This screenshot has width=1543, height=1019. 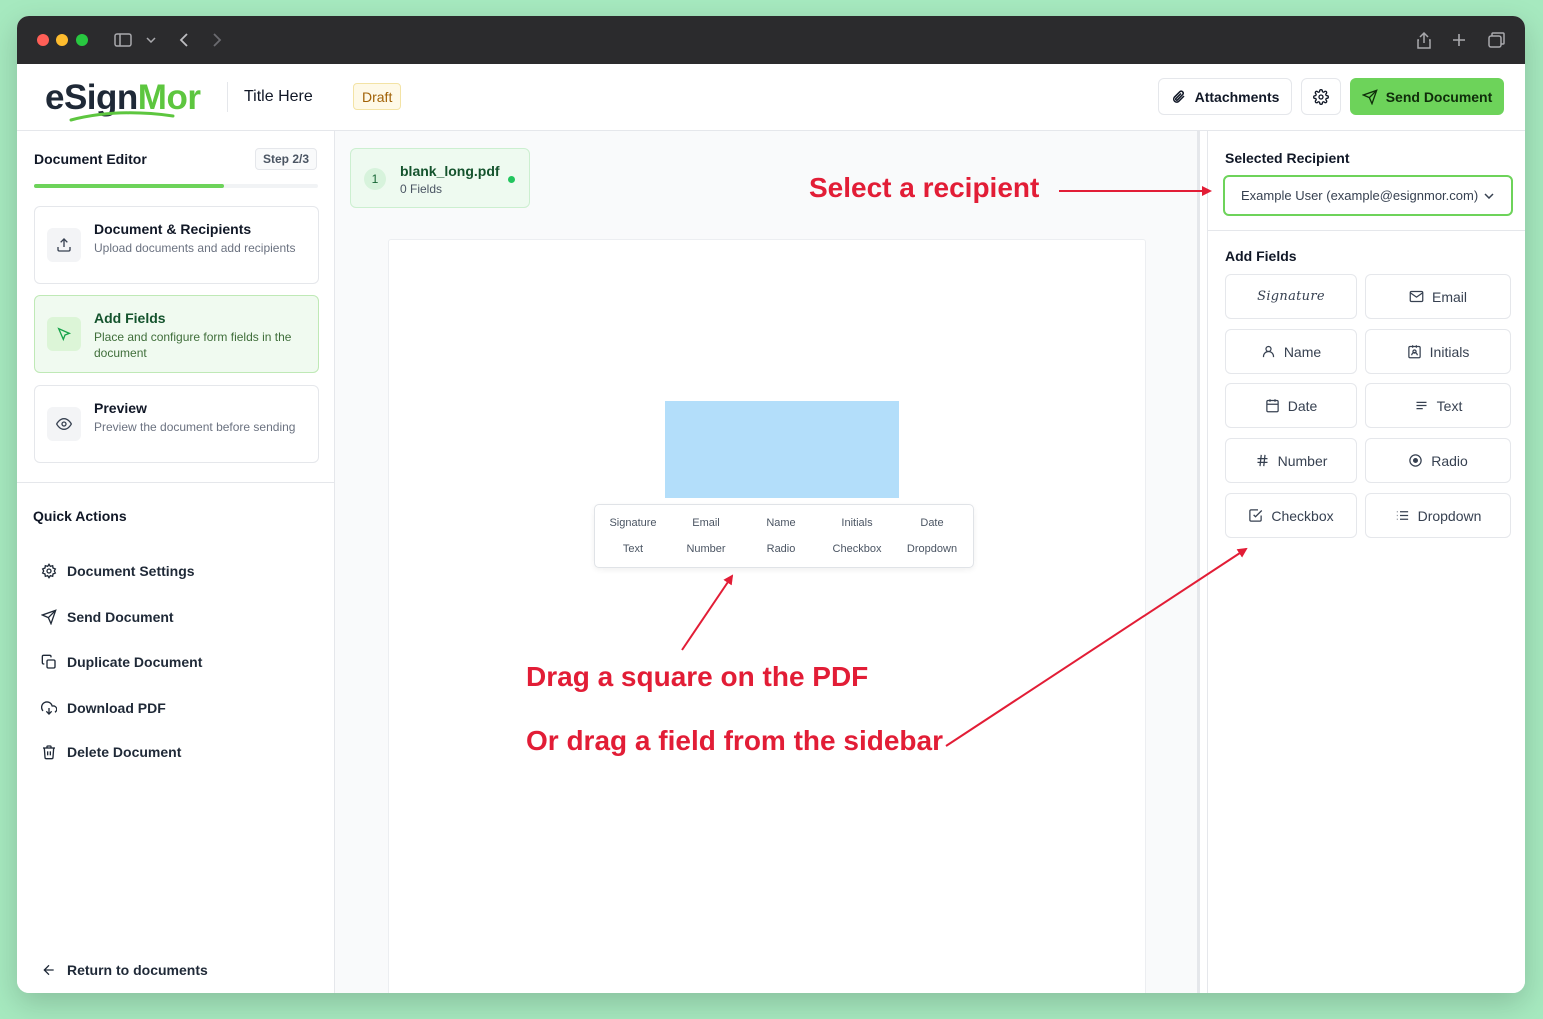 What do you see at coordinates (857, 549) in the screenshot?
I see `popup-field-checkbox: Checkbox` at bounding box center [857, 549].